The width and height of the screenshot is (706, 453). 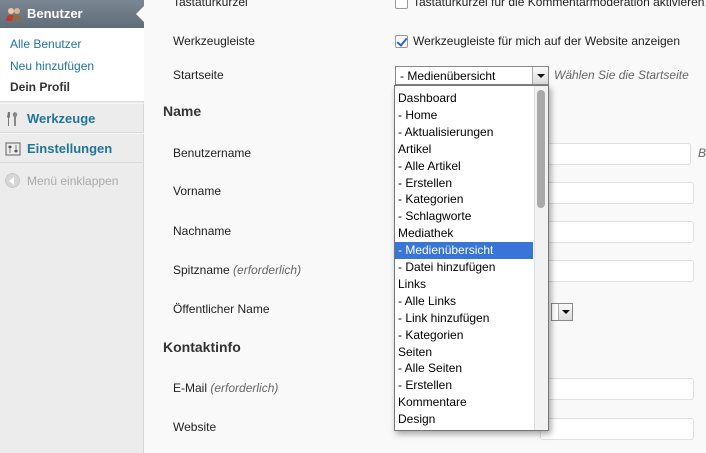 I want to click on firstname-label: Vorname, so click(x=197, y=191).